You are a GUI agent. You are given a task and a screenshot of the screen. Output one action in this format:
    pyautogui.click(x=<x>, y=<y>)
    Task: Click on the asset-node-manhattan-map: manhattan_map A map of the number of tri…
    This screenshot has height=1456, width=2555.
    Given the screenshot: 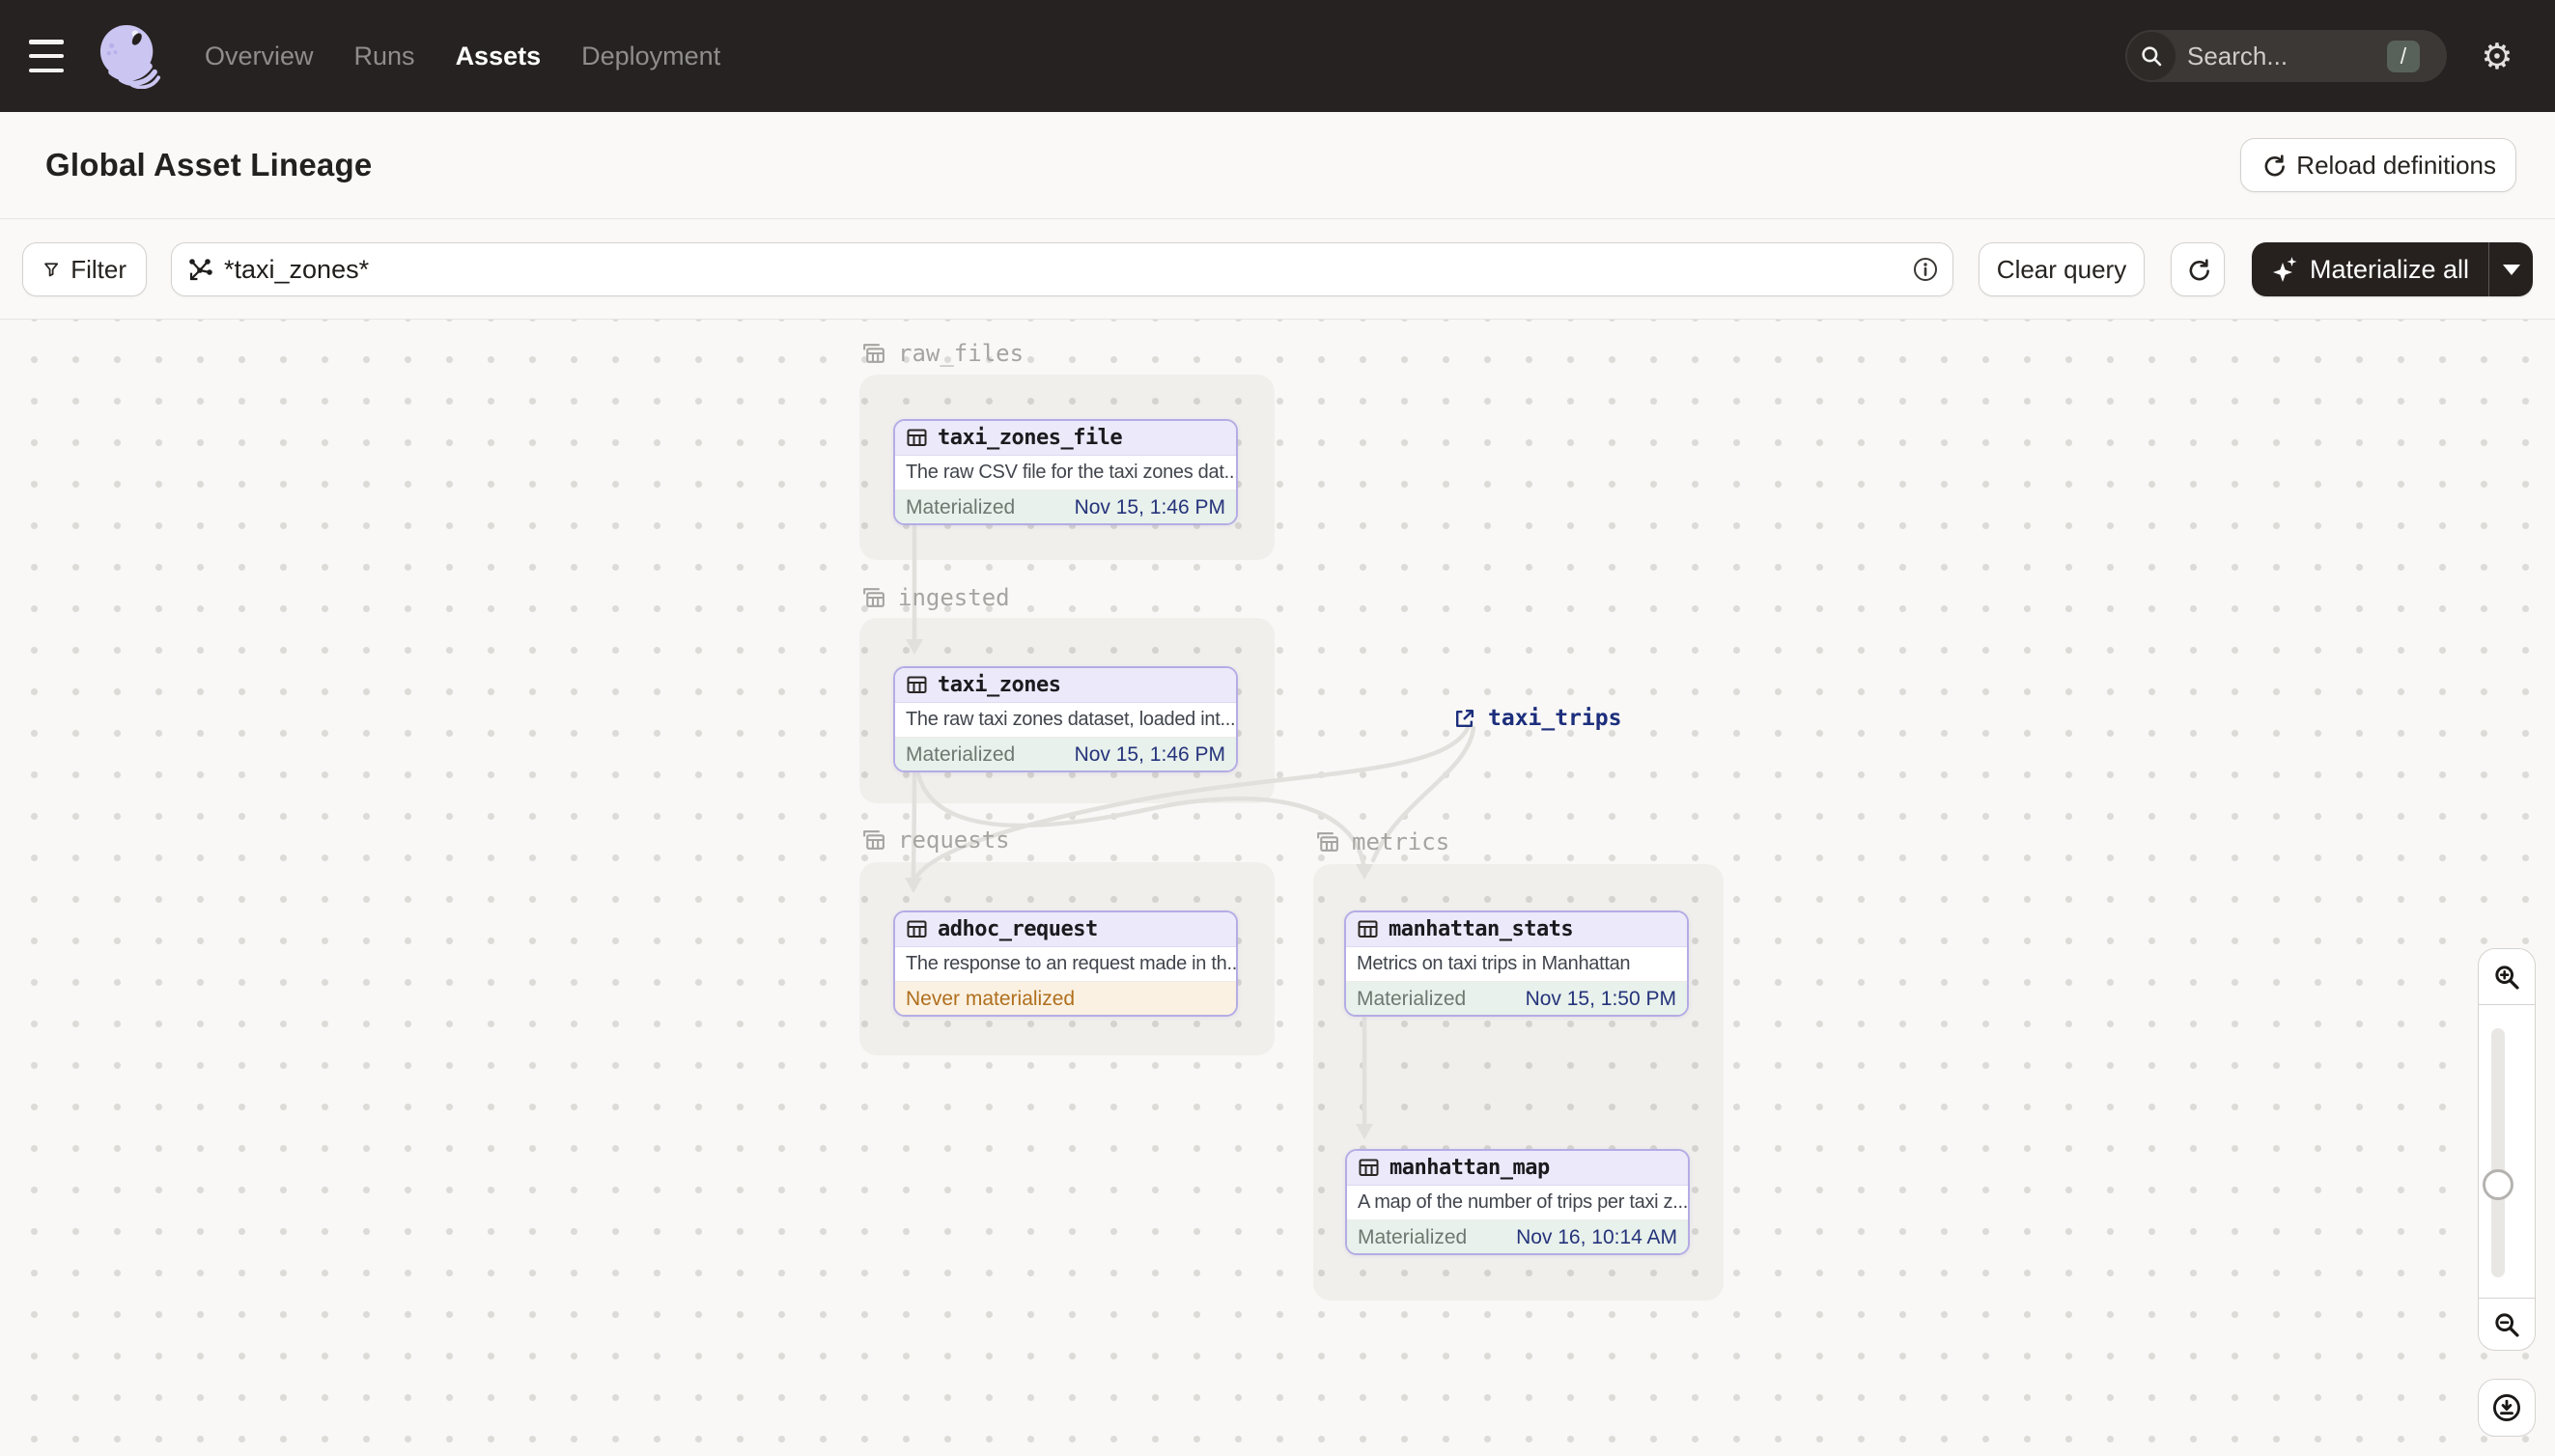 What is the action you would take?
    pyautogui.click(x=1517, y=1202)
    